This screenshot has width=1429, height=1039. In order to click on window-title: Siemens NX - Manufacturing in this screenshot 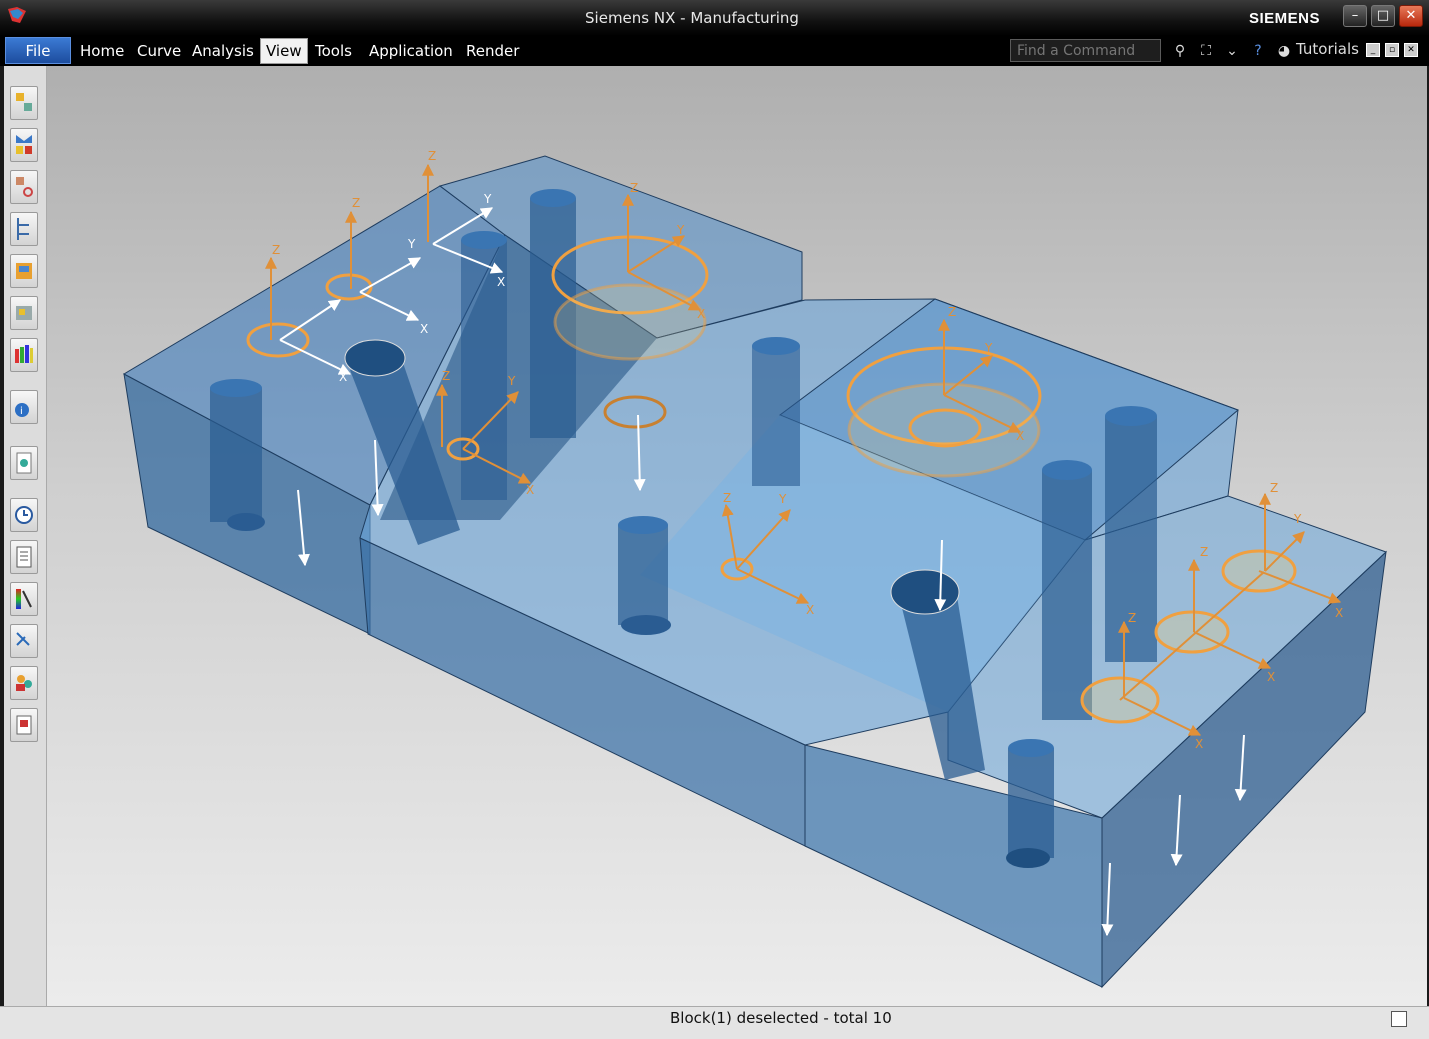, I will do `click(692, 18)`.